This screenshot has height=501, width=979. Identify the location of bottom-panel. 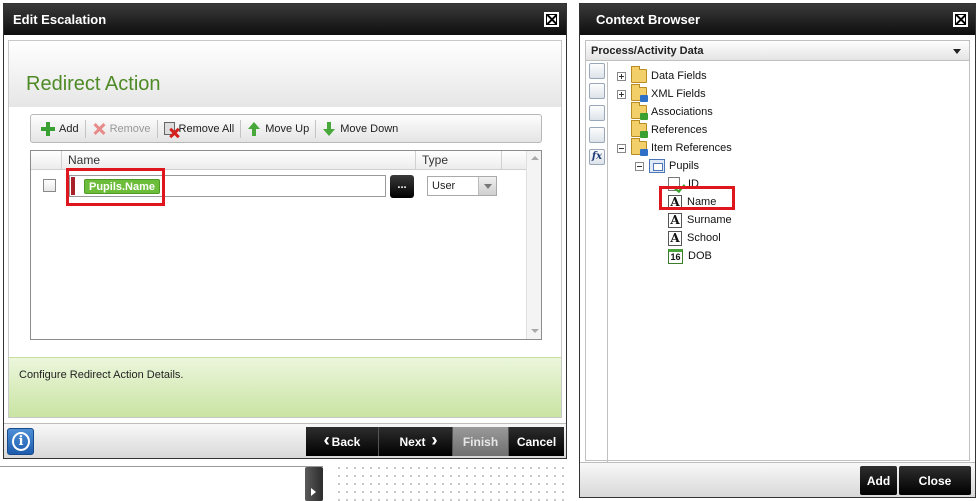
(161, 483).